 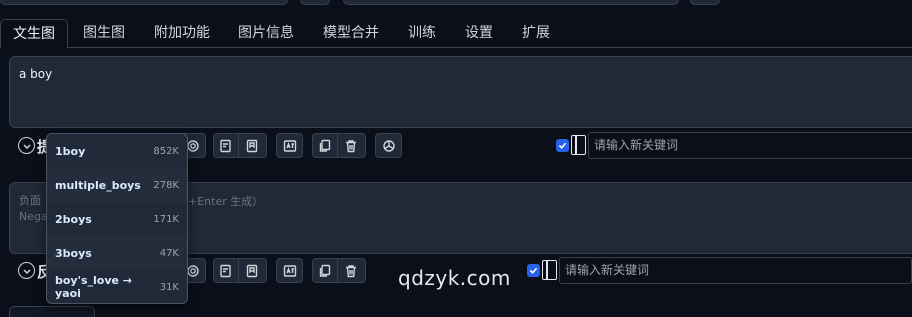 I want to click on autocomplete-item: multiple_boys 278K, so click(x=117, y=185).